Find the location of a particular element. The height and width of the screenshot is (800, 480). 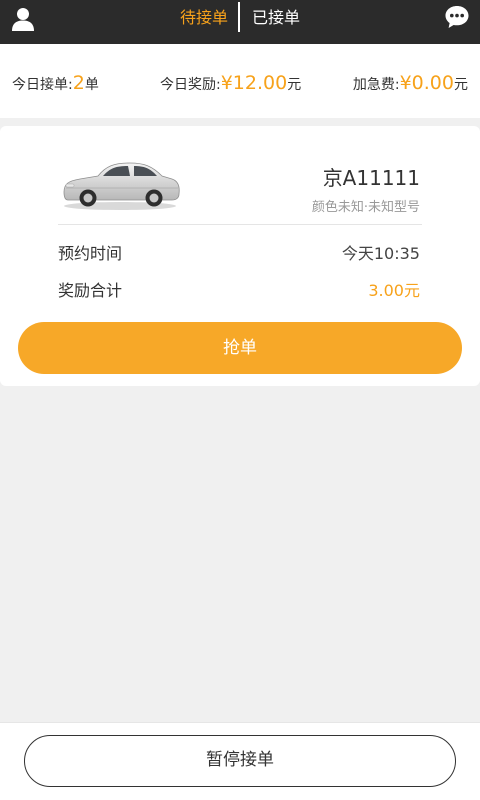

stat-urgent-fee-value: ¥0.00 is located at coordinates (426, 83).